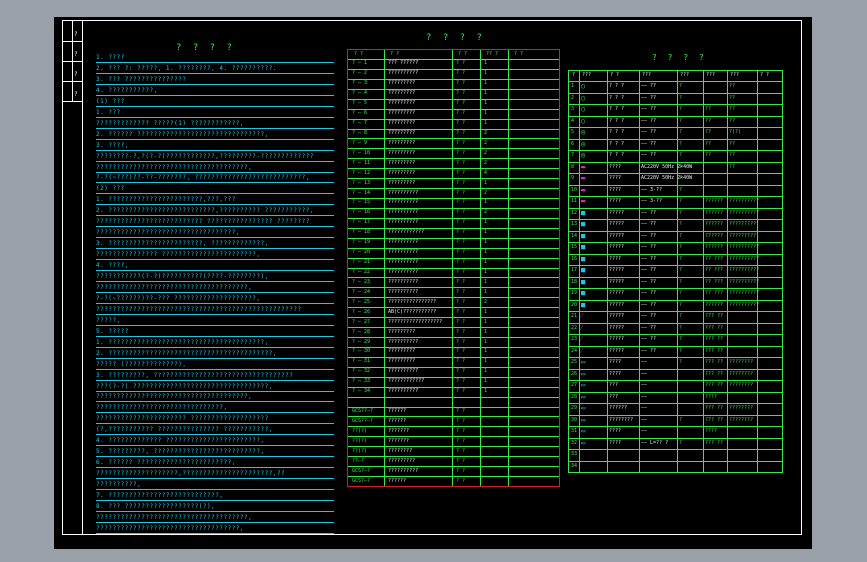  Describe the element at coordinates (582, 350) in the screenshot. I see `legend-symbol-icon: ⁄` at that location.